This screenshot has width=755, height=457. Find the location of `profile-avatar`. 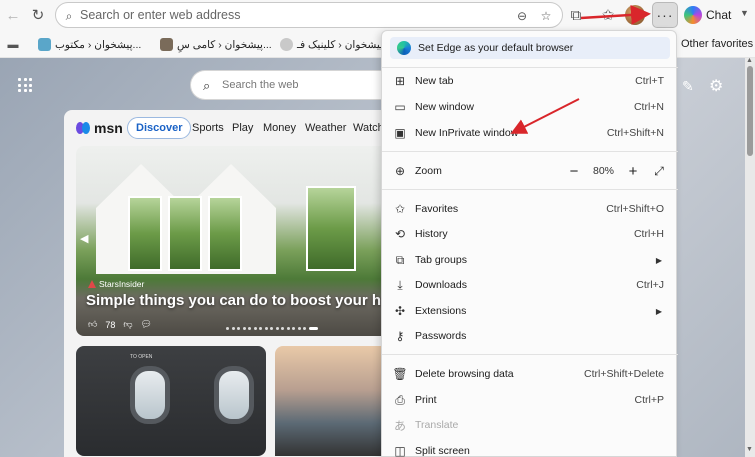

profile-avatar is located at coordinates (635, 15).